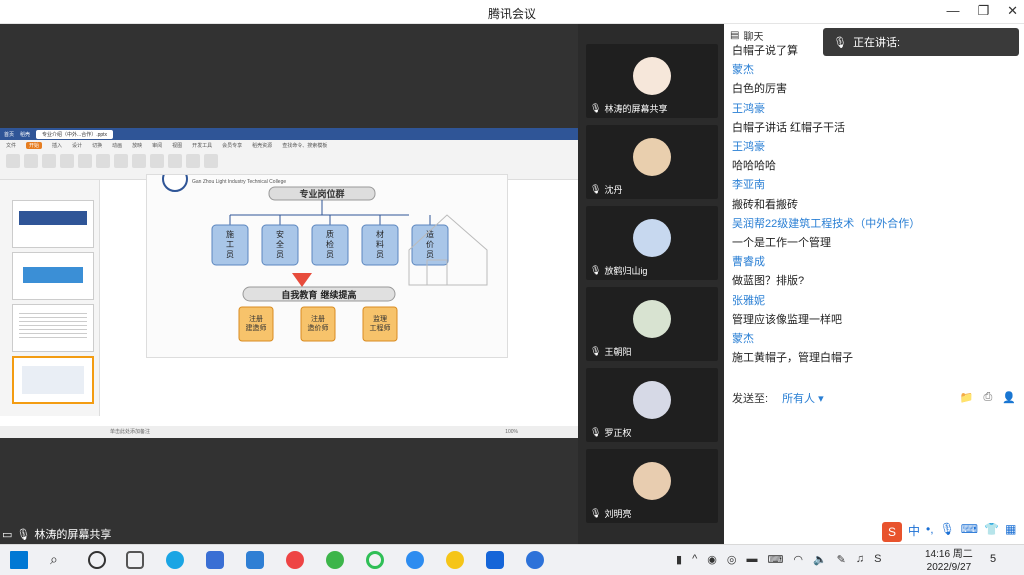  Describe the element at coordinates (49, 161) in the screenshot. I see `format-icon` at that location.